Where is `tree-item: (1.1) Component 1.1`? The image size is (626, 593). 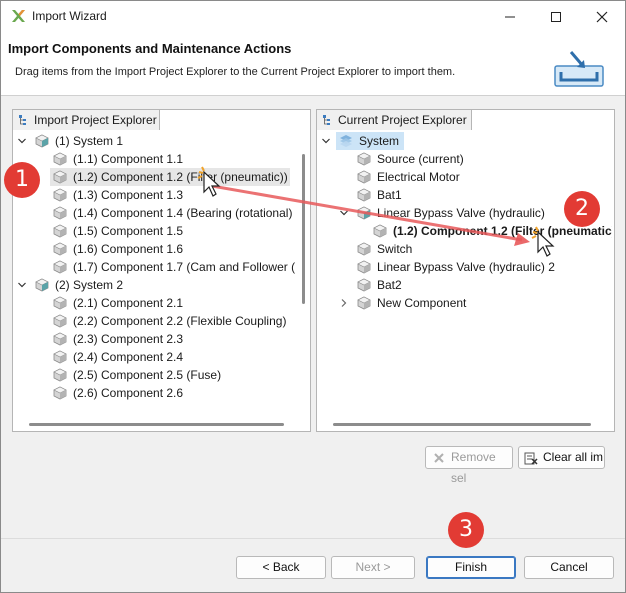
tree-item: (1.1) Component 1.1 is located at coordinates (156, 159).